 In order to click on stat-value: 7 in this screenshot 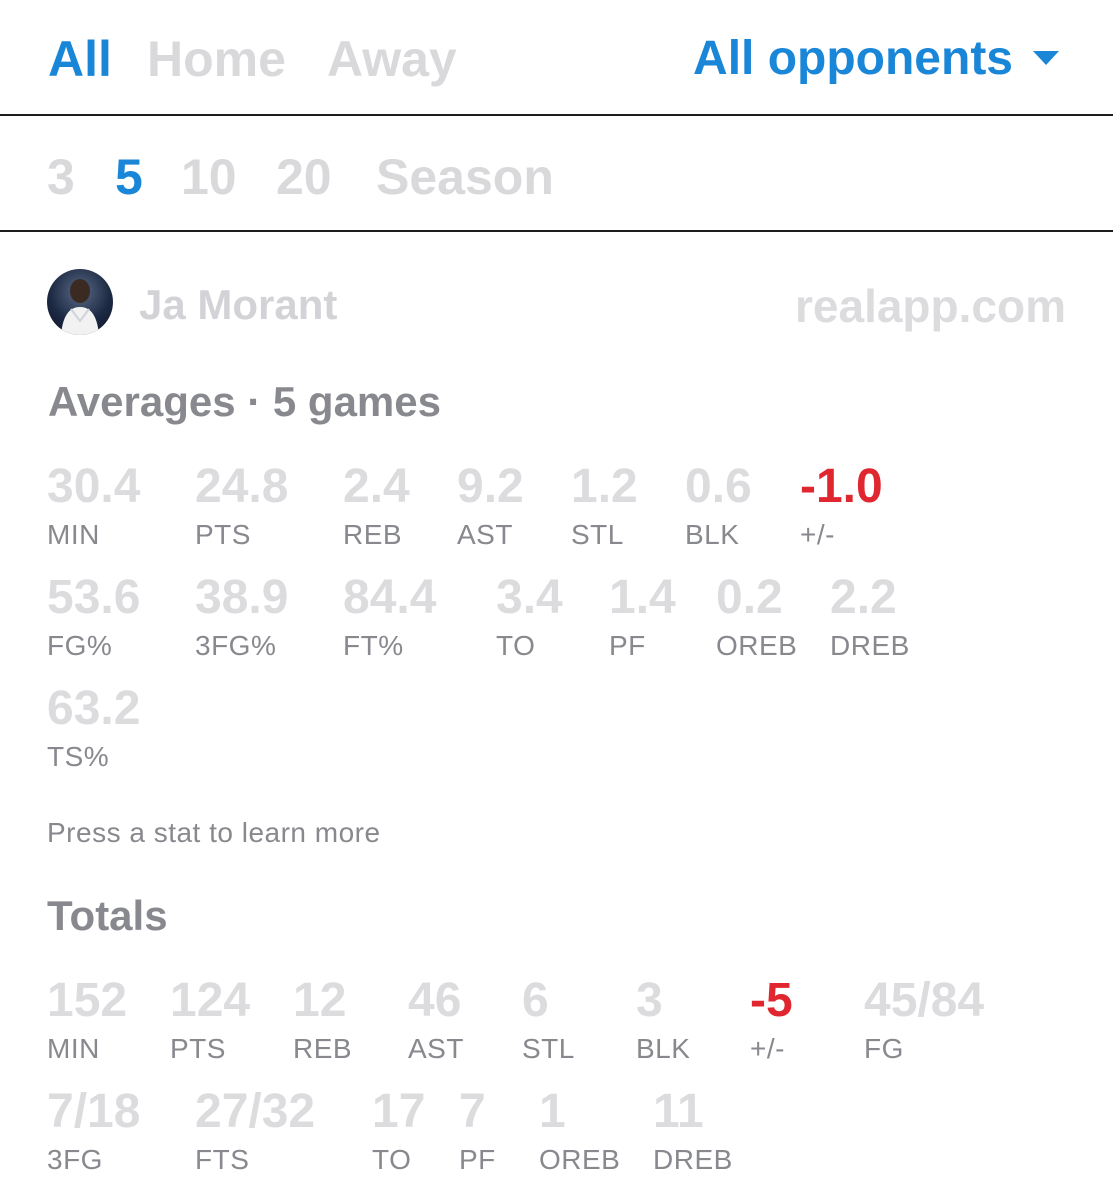, I will do `click(472, 1111)`.